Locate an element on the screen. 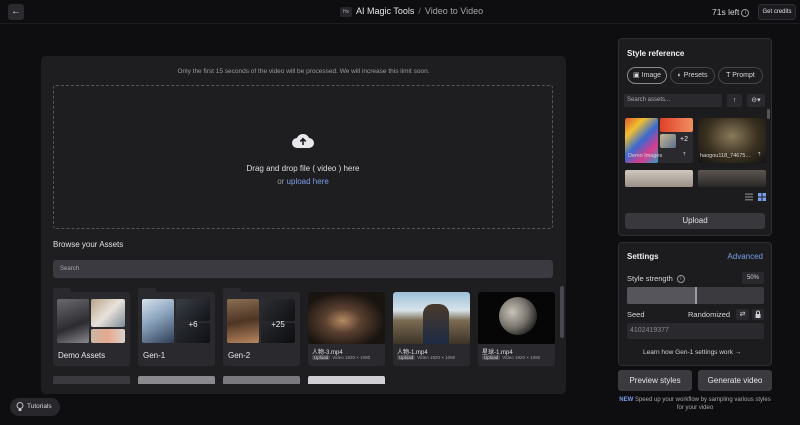  video-asset: 星球-1.mp4 Upload Video 1920 × 1080 is located at coordinates (516, 329).